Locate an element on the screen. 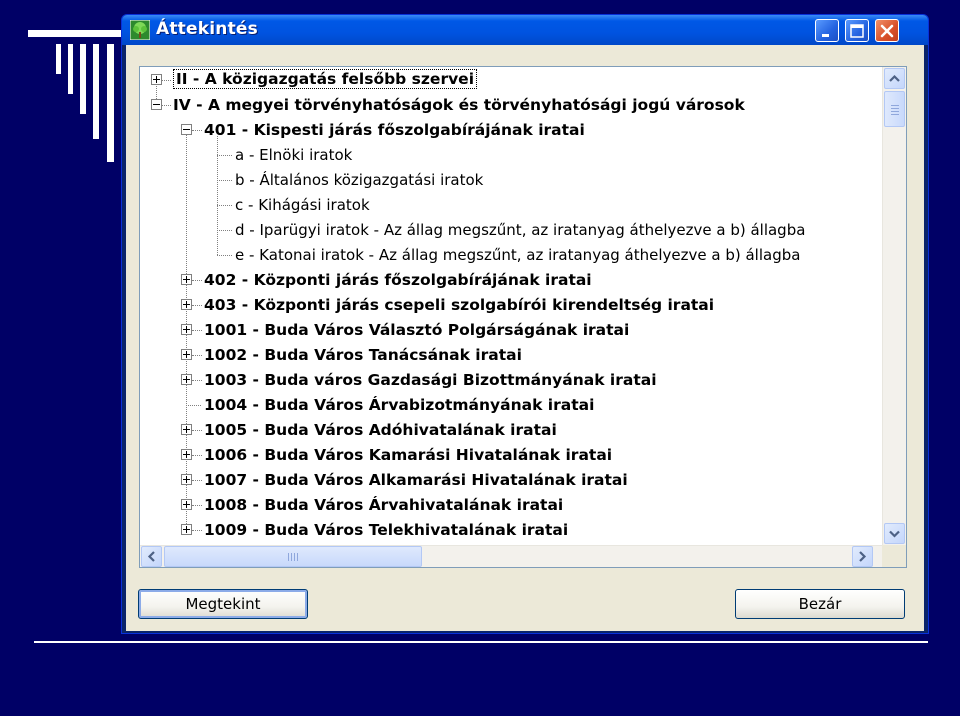 This screenshot has width=960, height=716. tree-node-label: 1002 - Buda Város Tanácsának iratai is located at coordinates (363, 355).